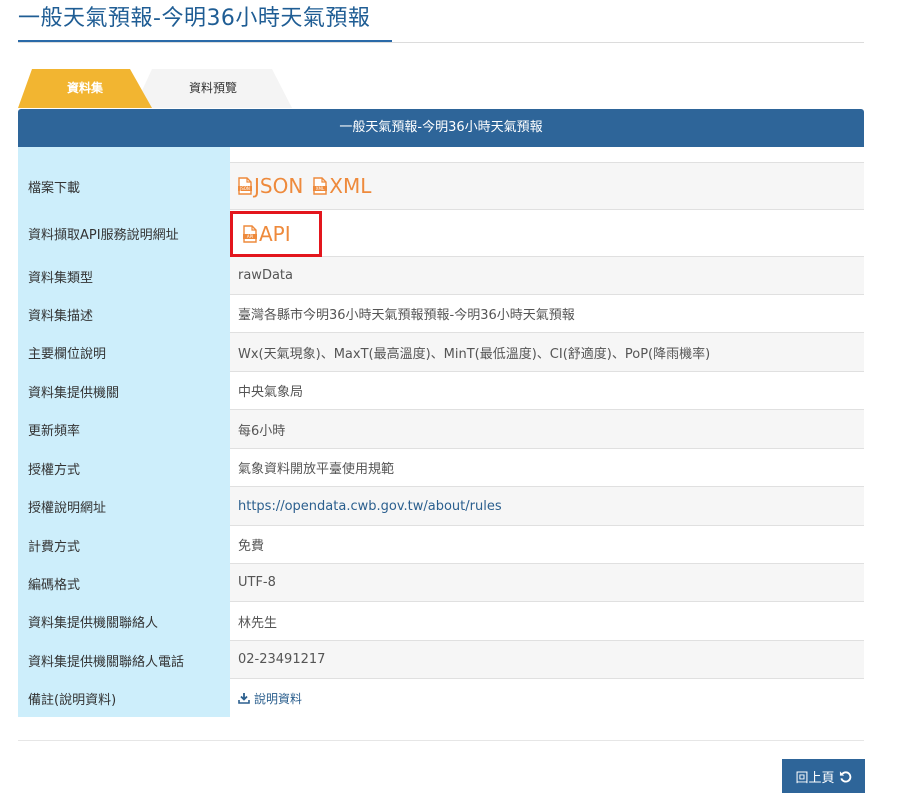 Image resolution: width=901 pixels, height=807 pixels. What do you see at coordinates (278, 698) in the screenshot?
I see `notes-link-label: 說明資料` at bounding box center [278, 698].